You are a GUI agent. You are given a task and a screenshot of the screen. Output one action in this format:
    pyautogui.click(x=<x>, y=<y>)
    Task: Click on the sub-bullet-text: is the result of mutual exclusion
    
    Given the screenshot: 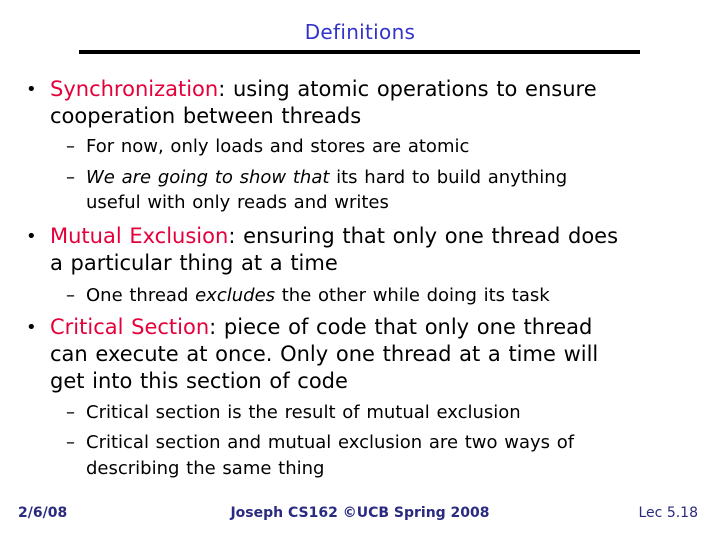 What is the action you would take?
    pyautogui.click(x=370, y=412)
    